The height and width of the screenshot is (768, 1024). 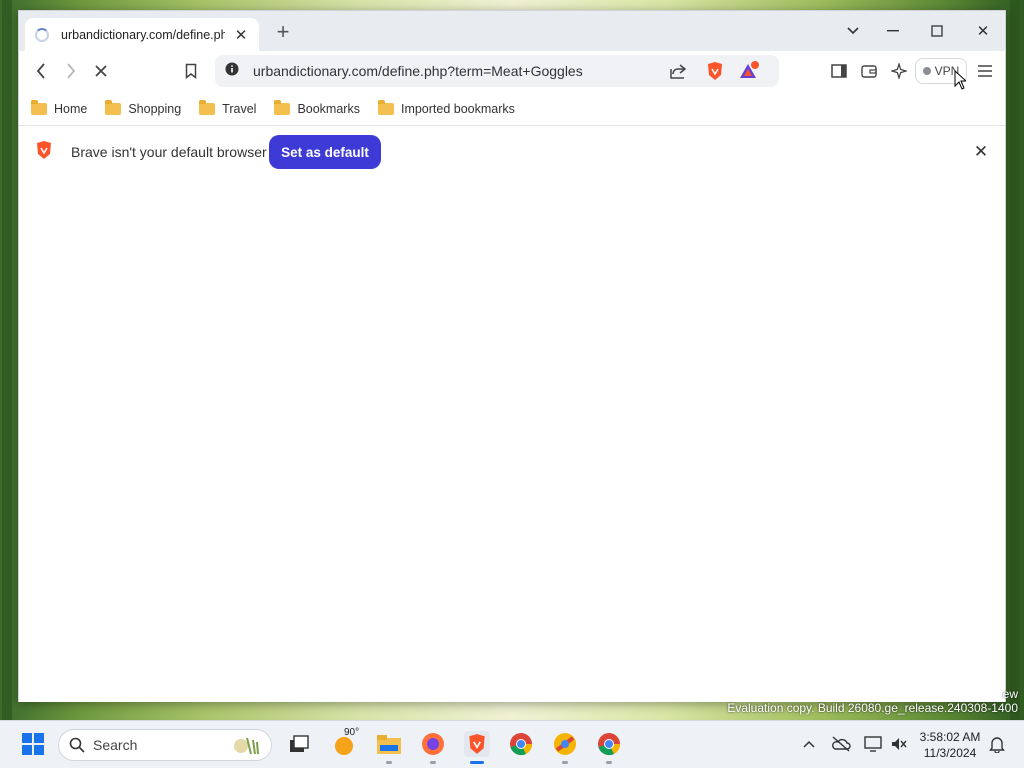 What do you see at coordinates (985, 71) in the screenshot?
I see `menu-icon` at bounding box center [985, 71].